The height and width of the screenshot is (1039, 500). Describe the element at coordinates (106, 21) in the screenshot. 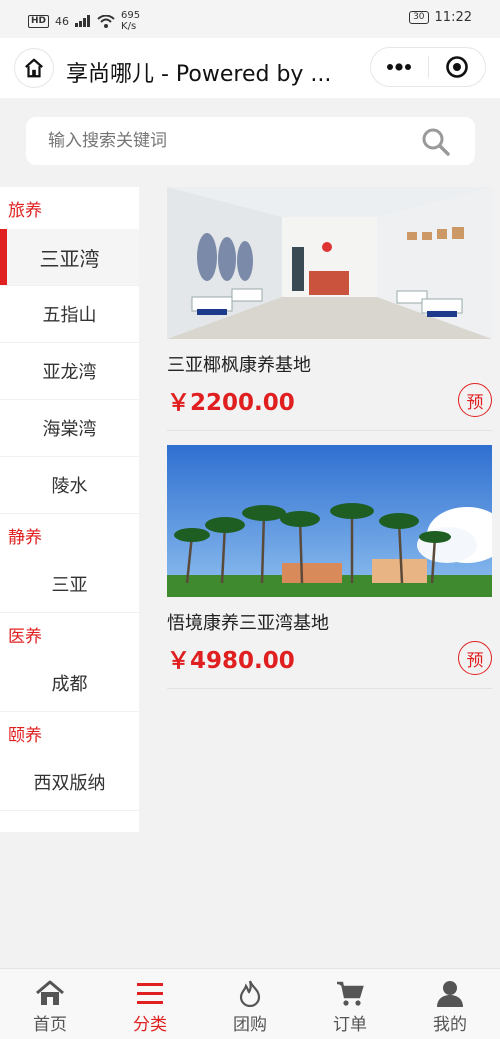

I see `wifi-icon` at that location.